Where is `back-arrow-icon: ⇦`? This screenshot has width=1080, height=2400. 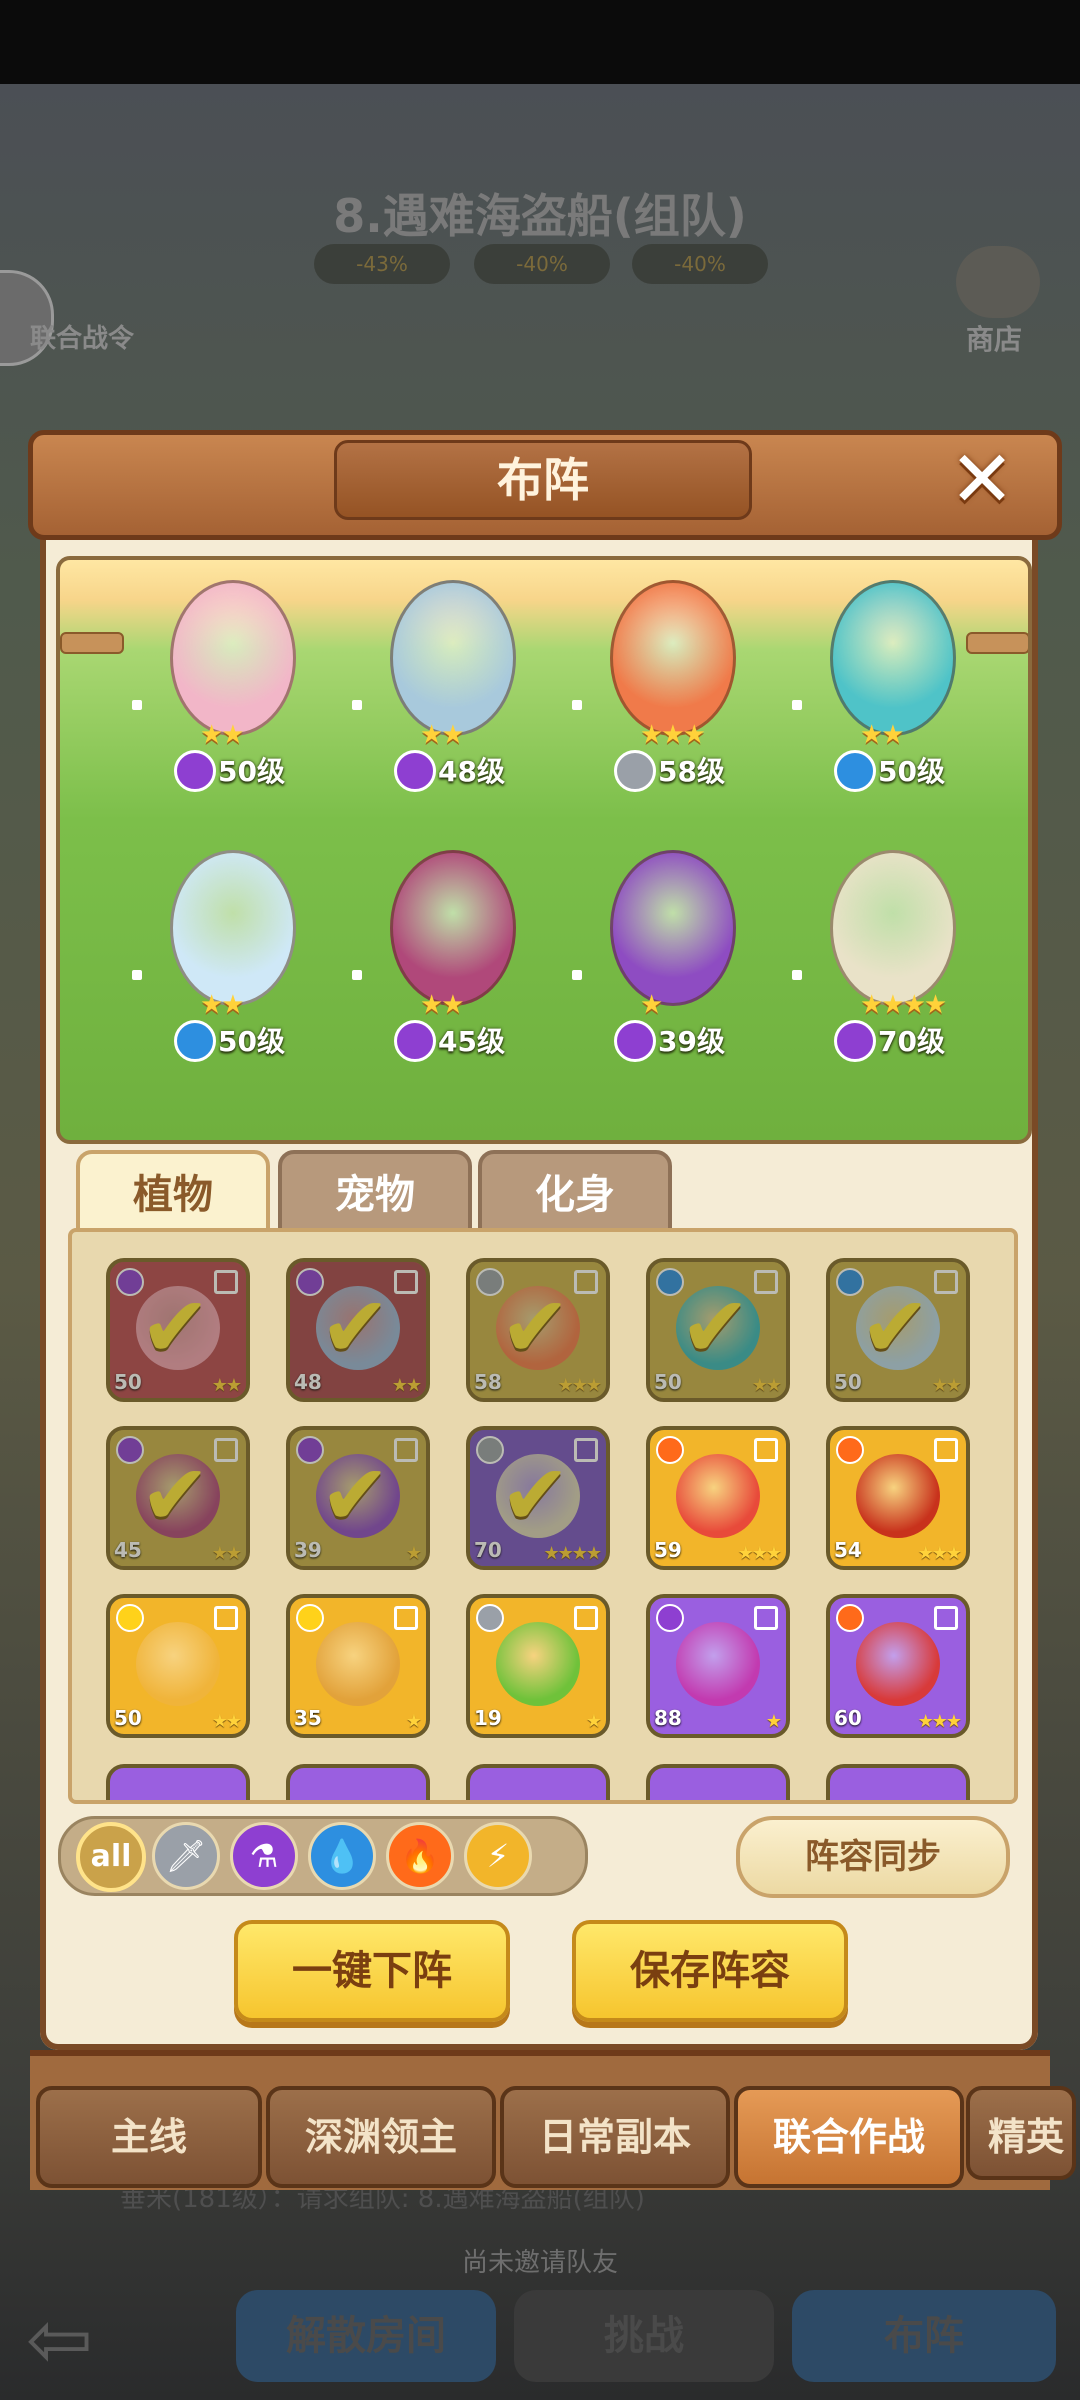
back-arrow-icon: ⇦ is located at coordinates (86, 2340).